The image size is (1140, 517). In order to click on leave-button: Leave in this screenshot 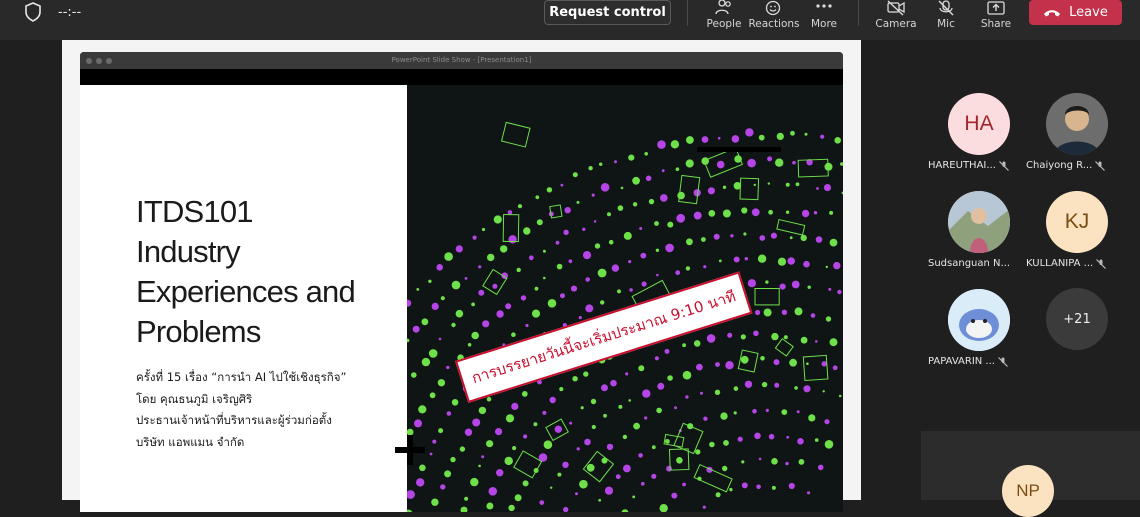, I will do `click(1075, 12)`.